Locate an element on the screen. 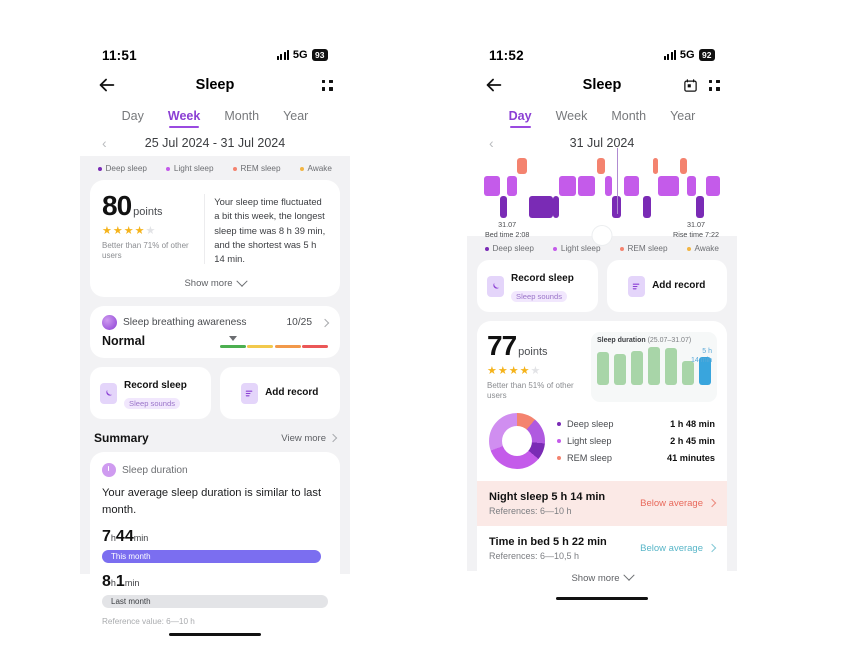 The width and height of the screenshot is (845, 652). legend-label-deep: Deep sleep is located at coordinates (126, 168).